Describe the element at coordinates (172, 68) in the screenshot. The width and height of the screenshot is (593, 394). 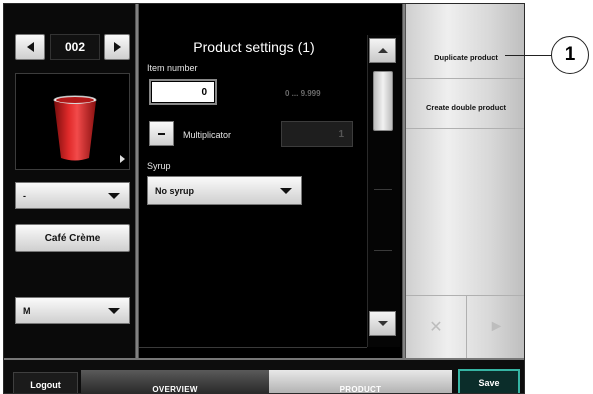
I see `item-number-label: Item number` at that location.